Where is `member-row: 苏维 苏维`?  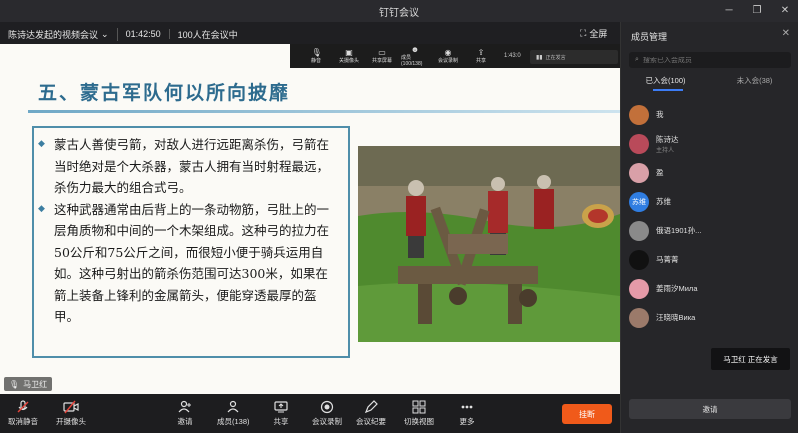 member-row: 苏维 苏维 is located at coordinates (709, 201).